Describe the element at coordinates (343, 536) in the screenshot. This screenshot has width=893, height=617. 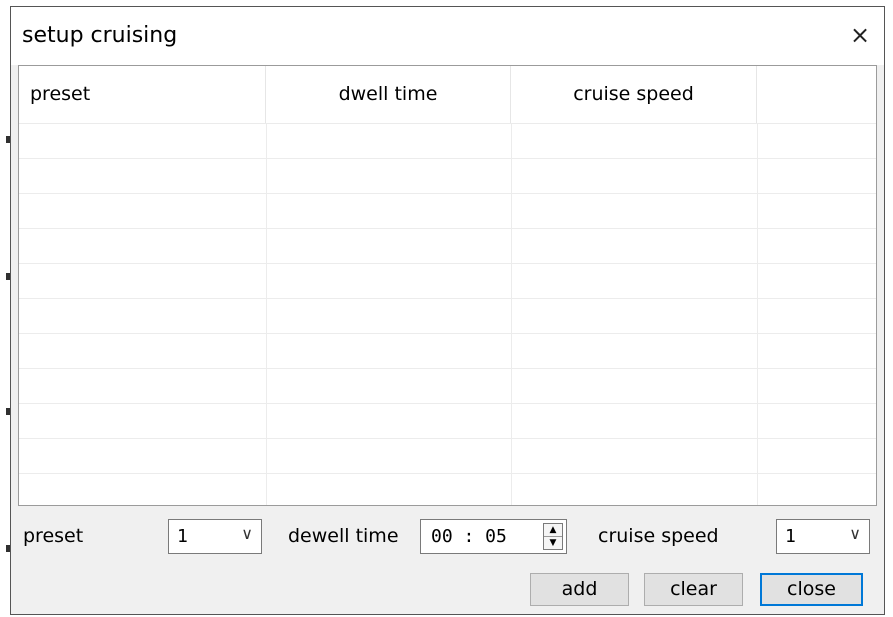
I see `dwell-time-label: dewell time` at that location.